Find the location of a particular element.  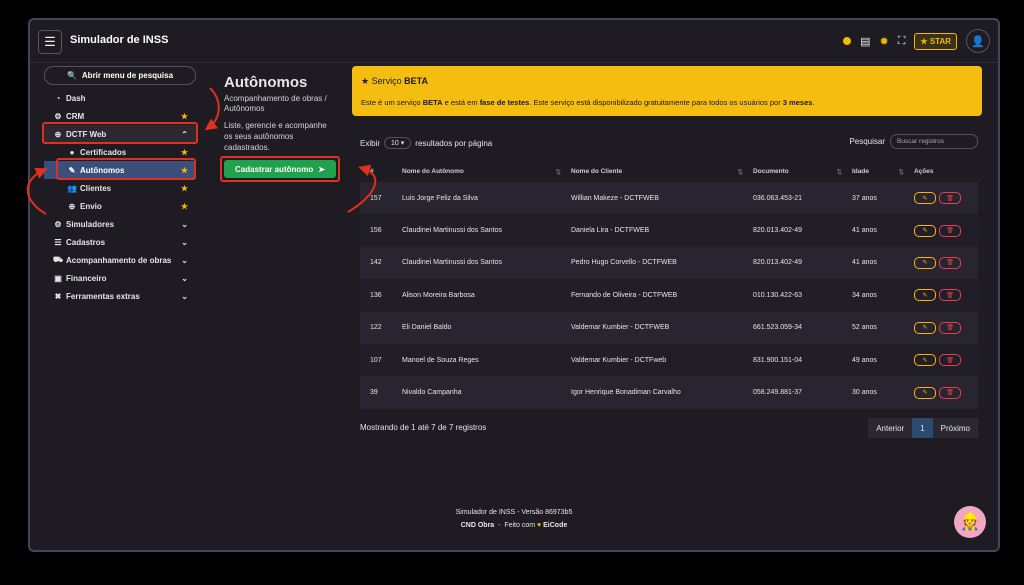

users-icon: 👥 is located at coordinates (72, 188).